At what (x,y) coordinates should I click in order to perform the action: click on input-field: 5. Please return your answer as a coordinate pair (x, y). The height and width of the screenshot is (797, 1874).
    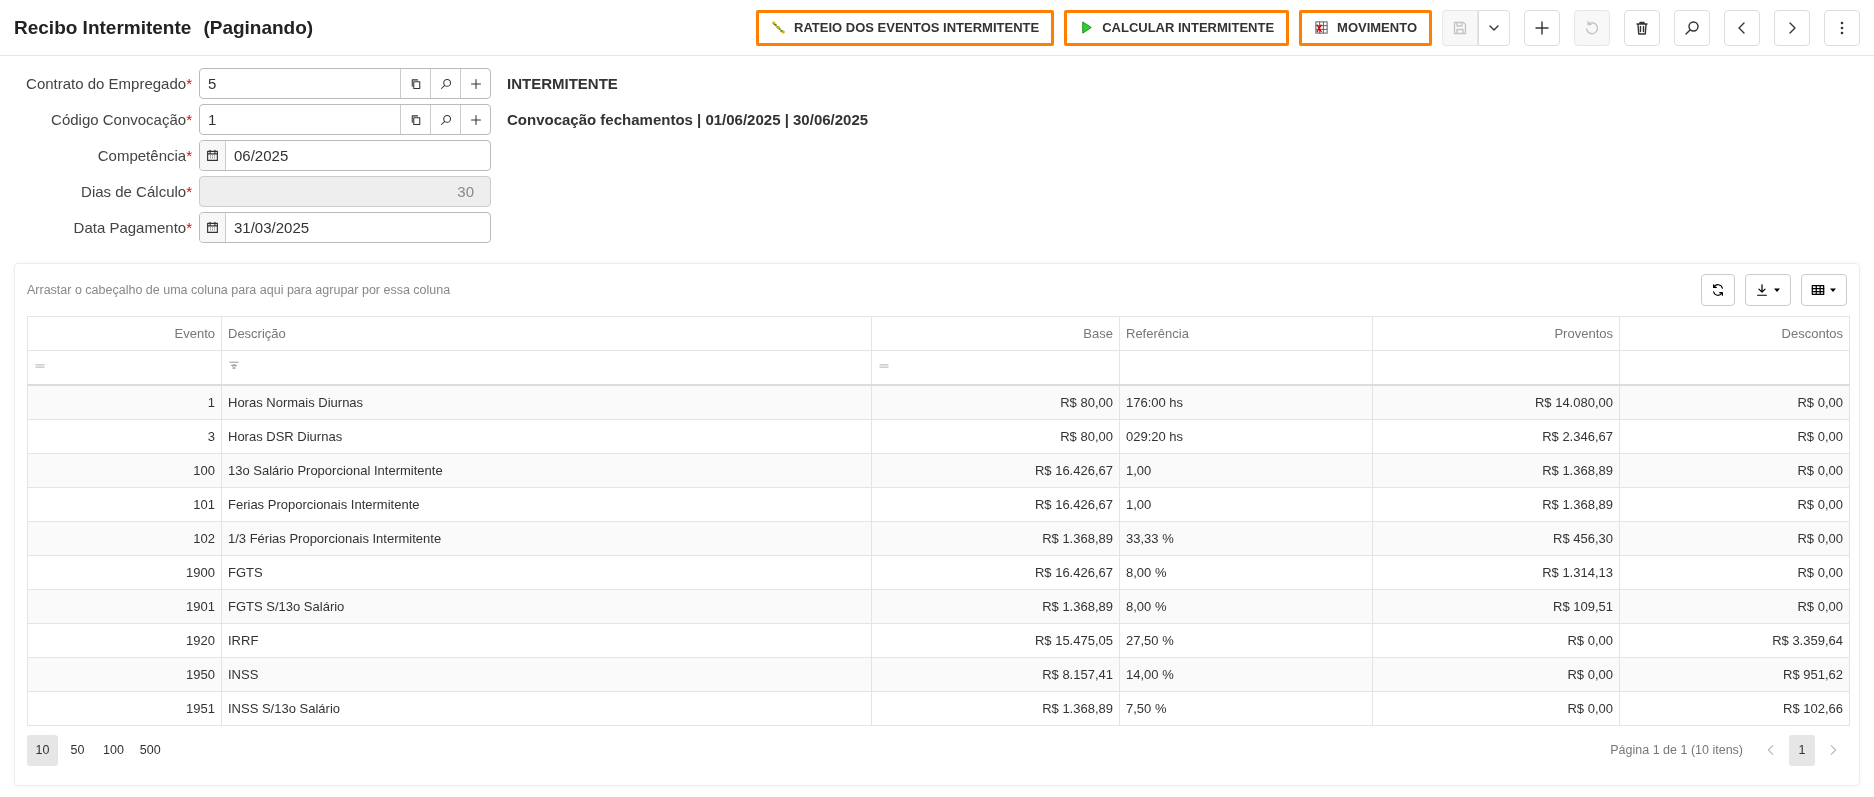
    Looking at the image, I should click on (345, 83).